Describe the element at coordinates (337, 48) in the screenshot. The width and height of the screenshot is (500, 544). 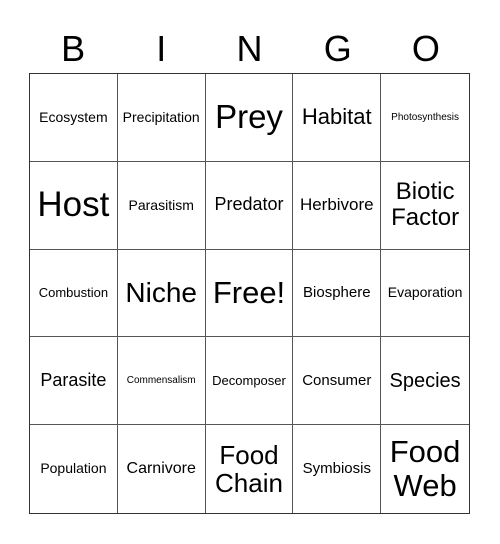
I see `header-letter-g: G` at that location.